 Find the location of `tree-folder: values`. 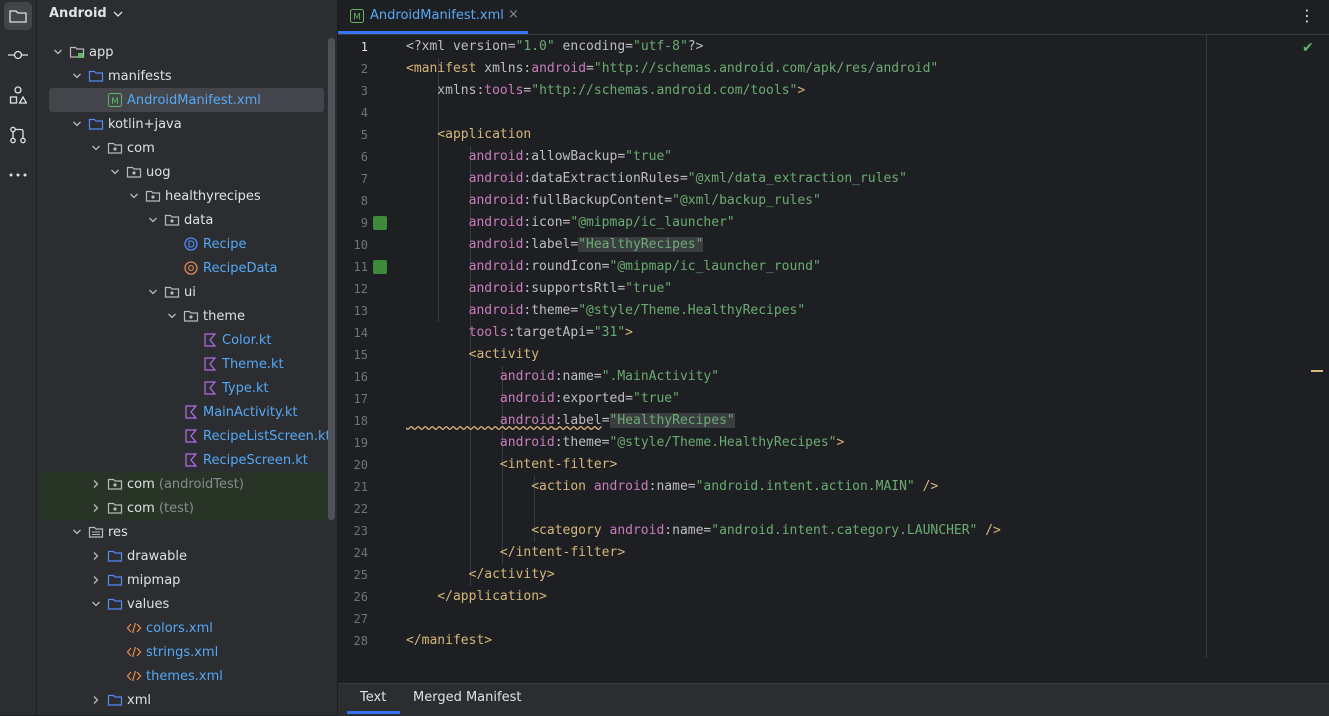

tree-folder: values is located at coordinates (182, 604).